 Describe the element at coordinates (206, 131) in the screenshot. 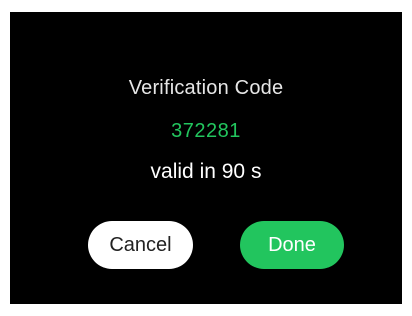

I see `verification-code: 372281` at that location.